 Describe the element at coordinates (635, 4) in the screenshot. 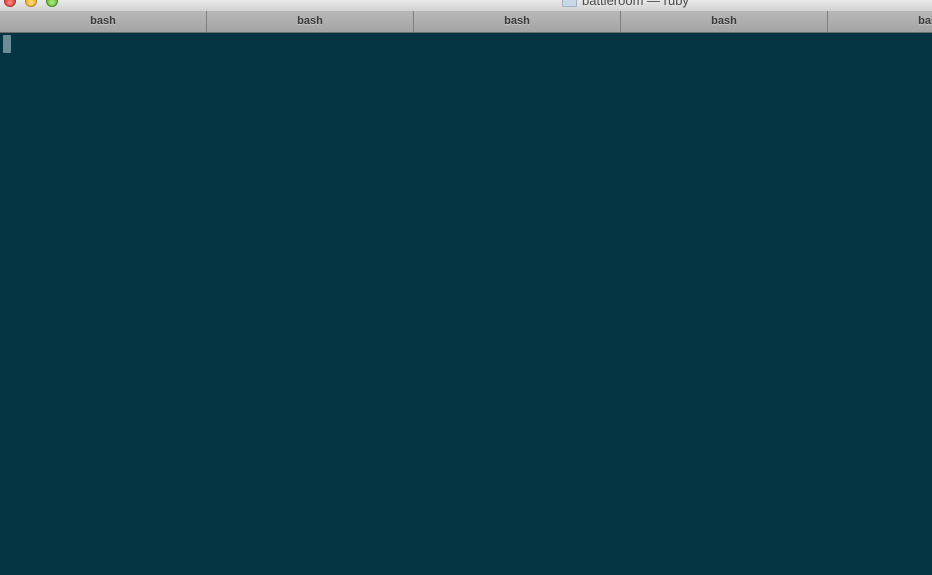

I see `window-title: battleroom — ruby` at that location.